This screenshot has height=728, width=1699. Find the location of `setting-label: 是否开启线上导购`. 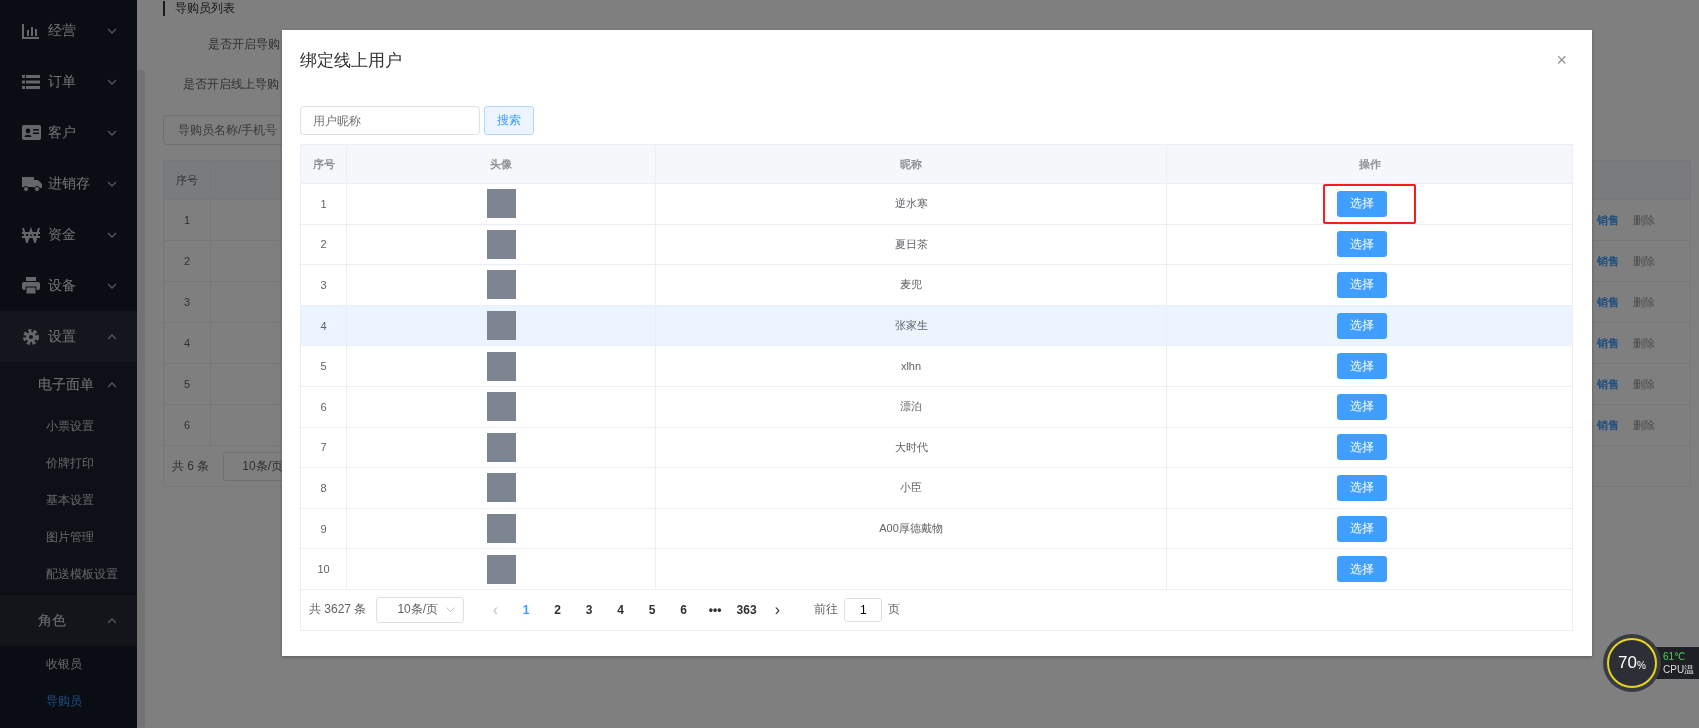

setting-label: 是否开启线上导购 is located at coordinates (231, 84).